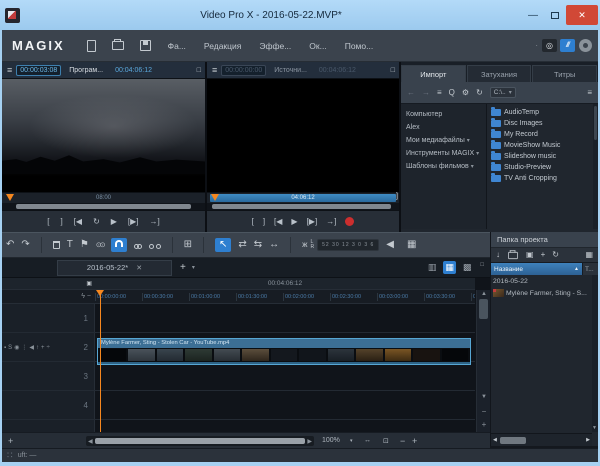  What do you see at coordinates (484, 412) in the screenshot?
I see `zoom-out-vertical-icon: −` at bounding box center [484, 412].